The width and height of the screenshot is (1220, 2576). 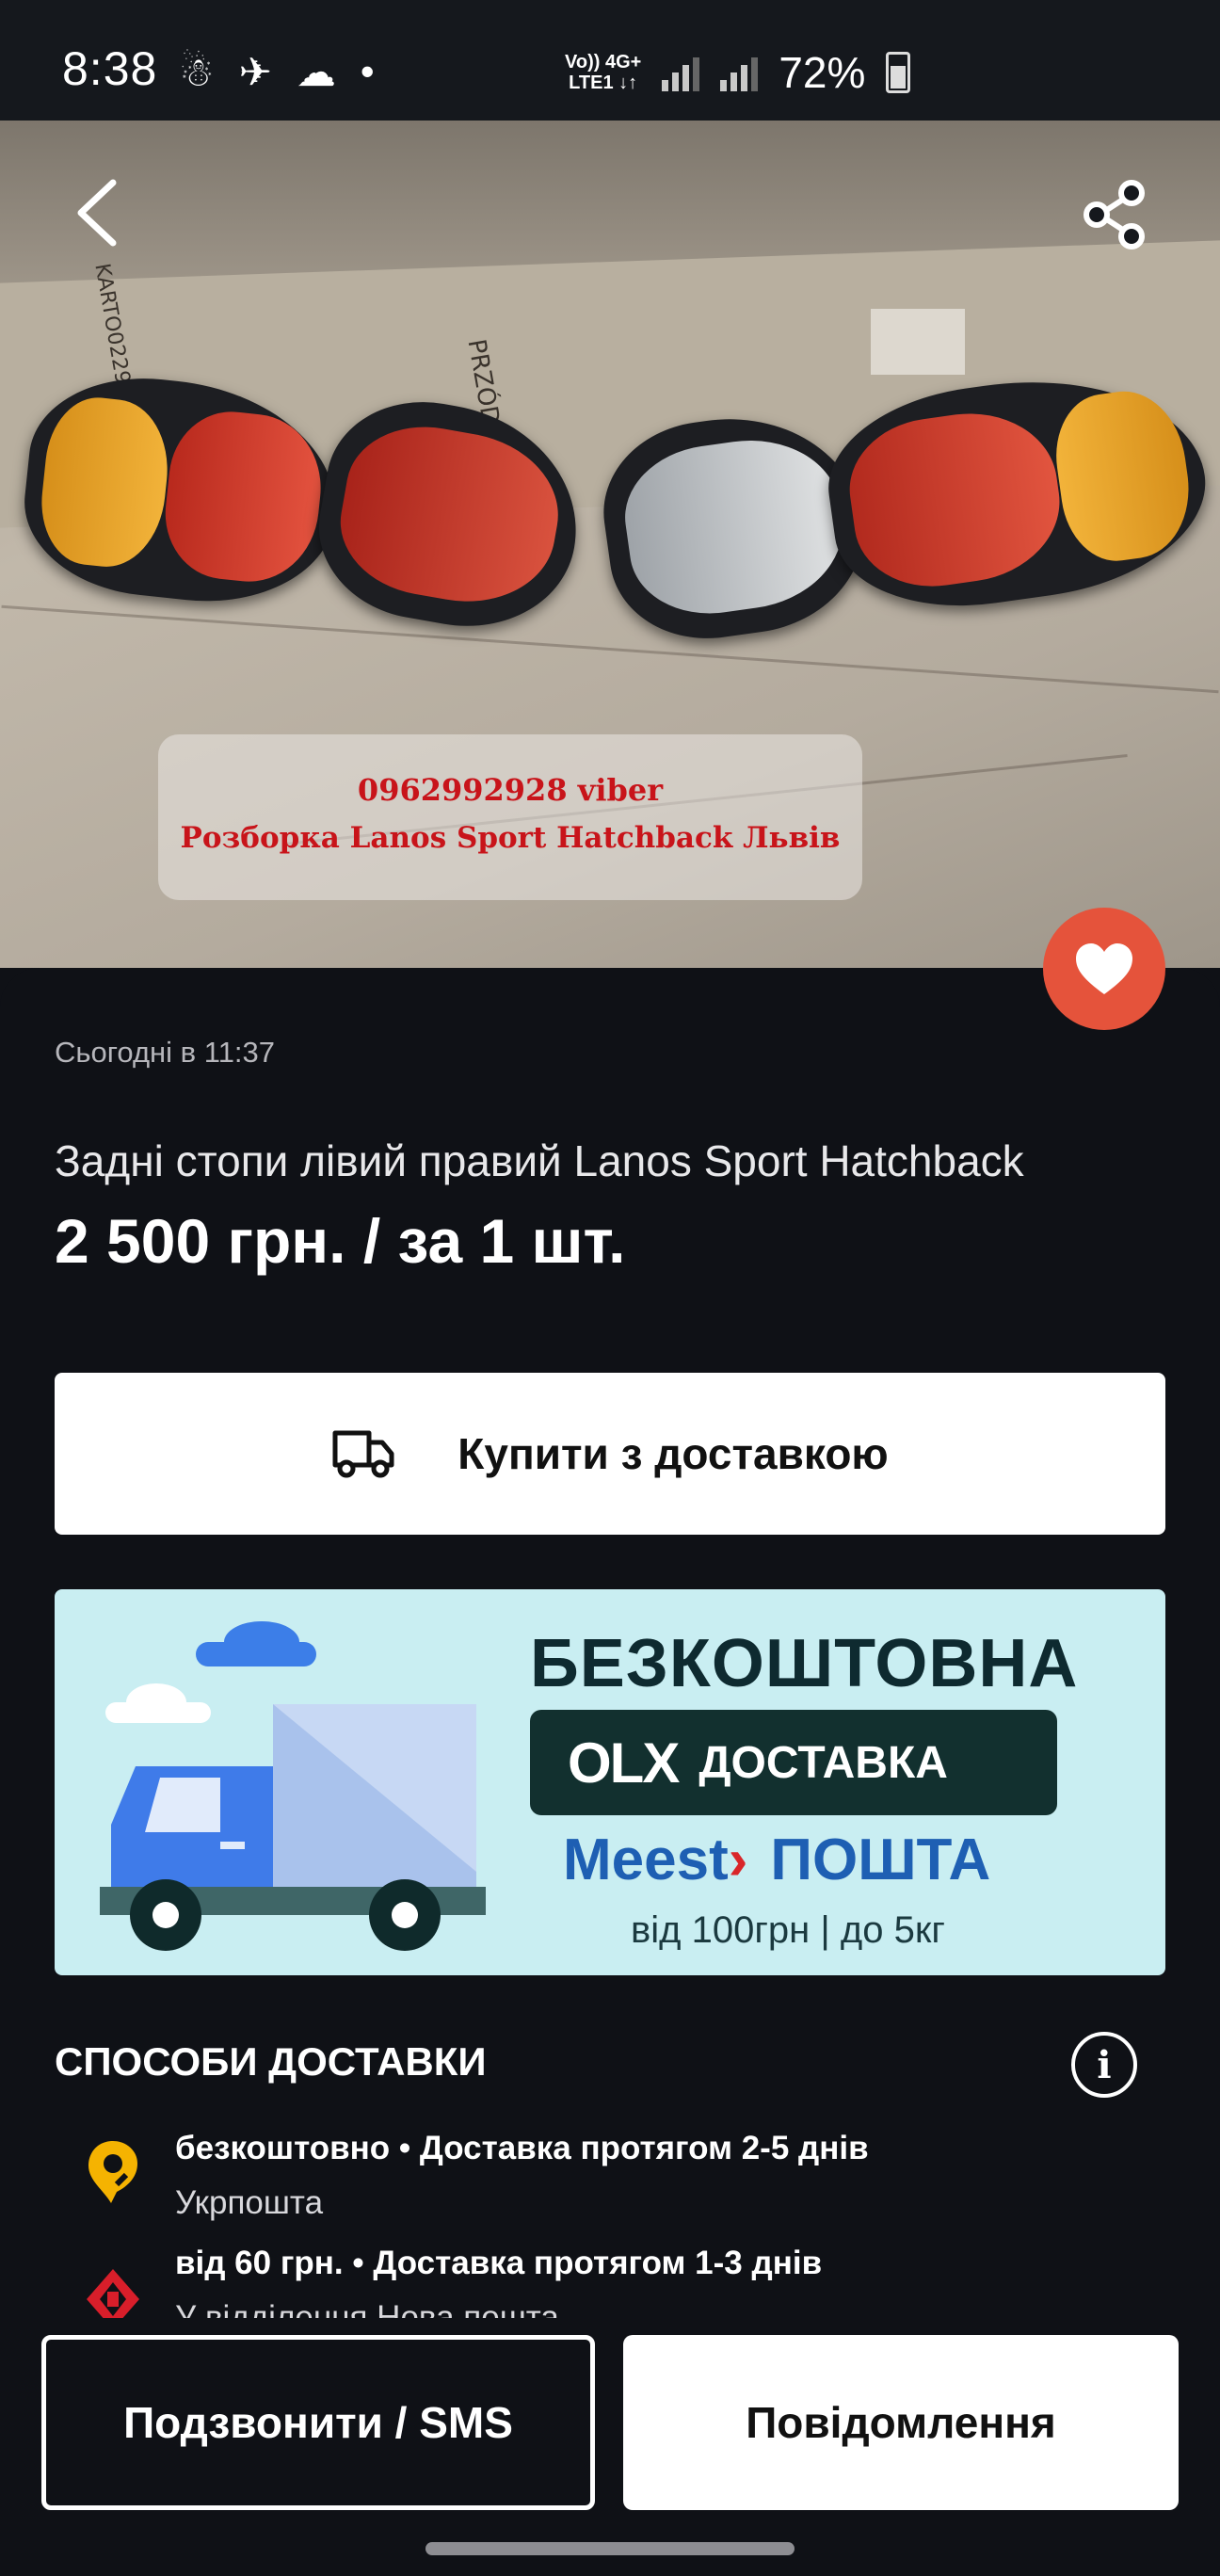 I want to click on share-icon, so click(x=1114, y=215).